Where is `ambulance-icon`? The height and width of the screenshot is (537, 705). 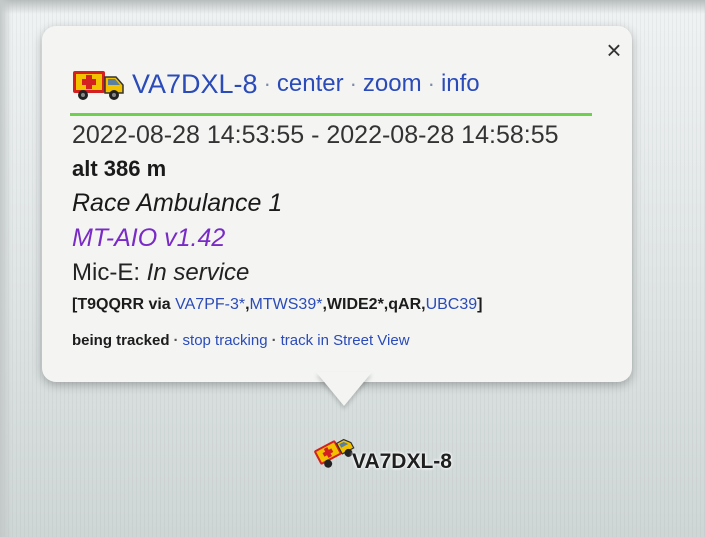 ambulance-icon is located at coordinates (98, 85).